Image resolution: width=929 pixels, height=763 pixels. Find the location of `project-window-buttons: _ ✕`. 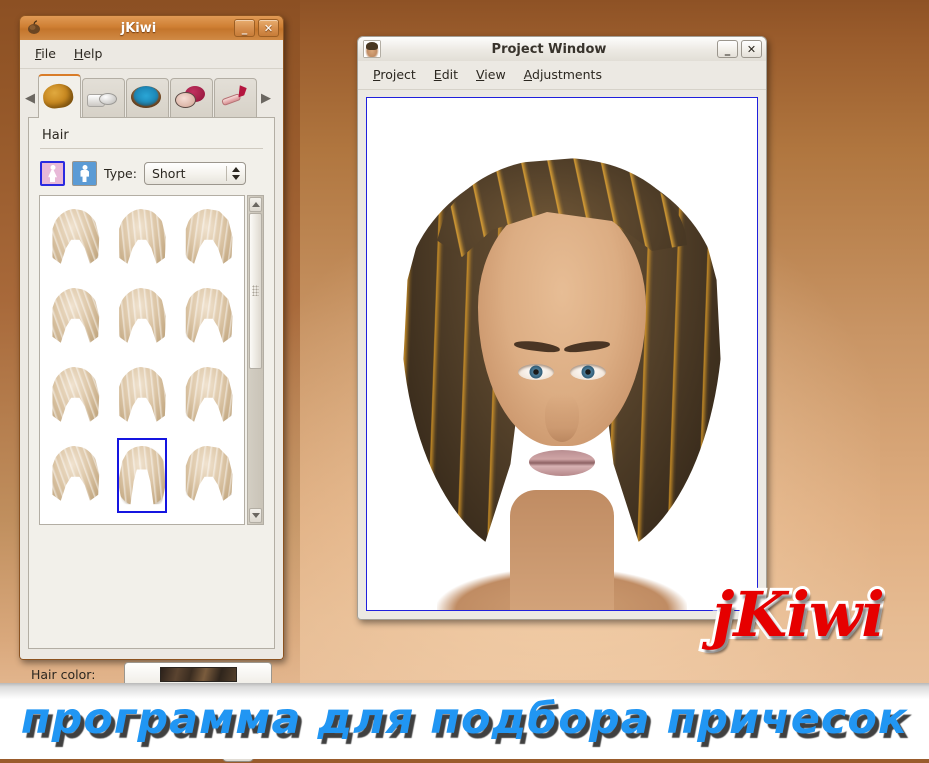

project-window-buttons: _ ✕ is located at coordinates (739, 49).